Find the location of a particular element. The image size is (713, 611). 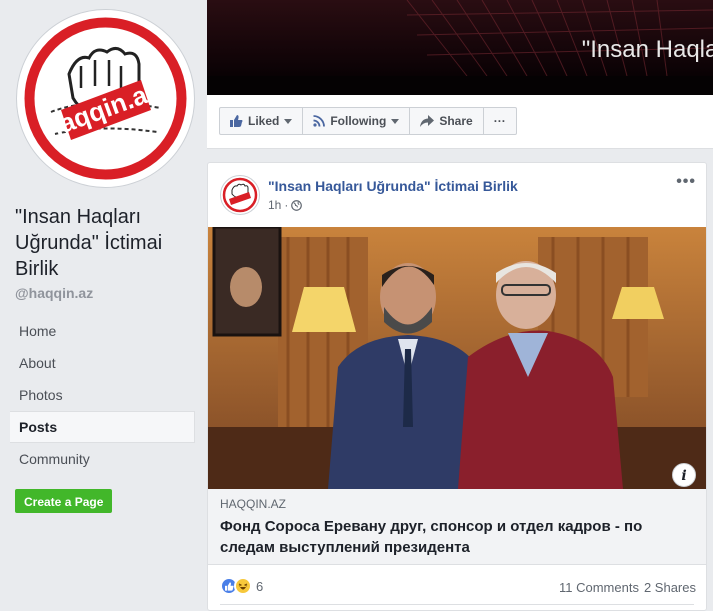

post-author-avatar is located at coordinates (240, 195).